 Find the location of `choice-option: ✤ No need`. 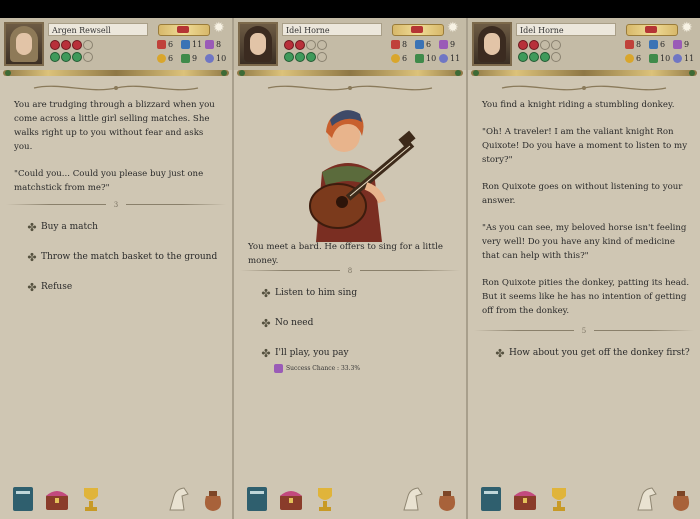

choice-option: ✤ No need is located at coordinates (286, 323).